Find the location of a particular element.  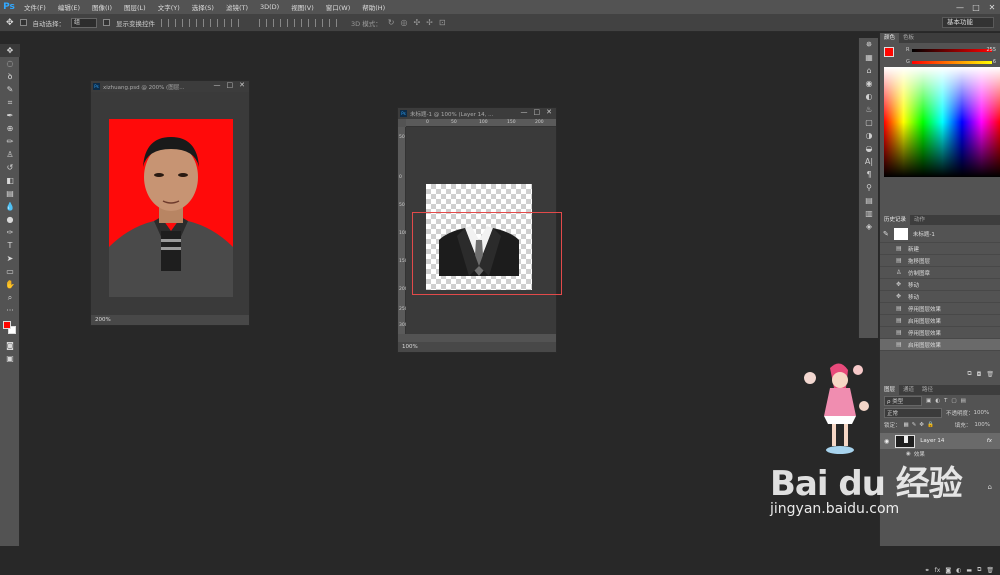

menu-filter: 滤镜(T) is located at coordinates (237, 7).